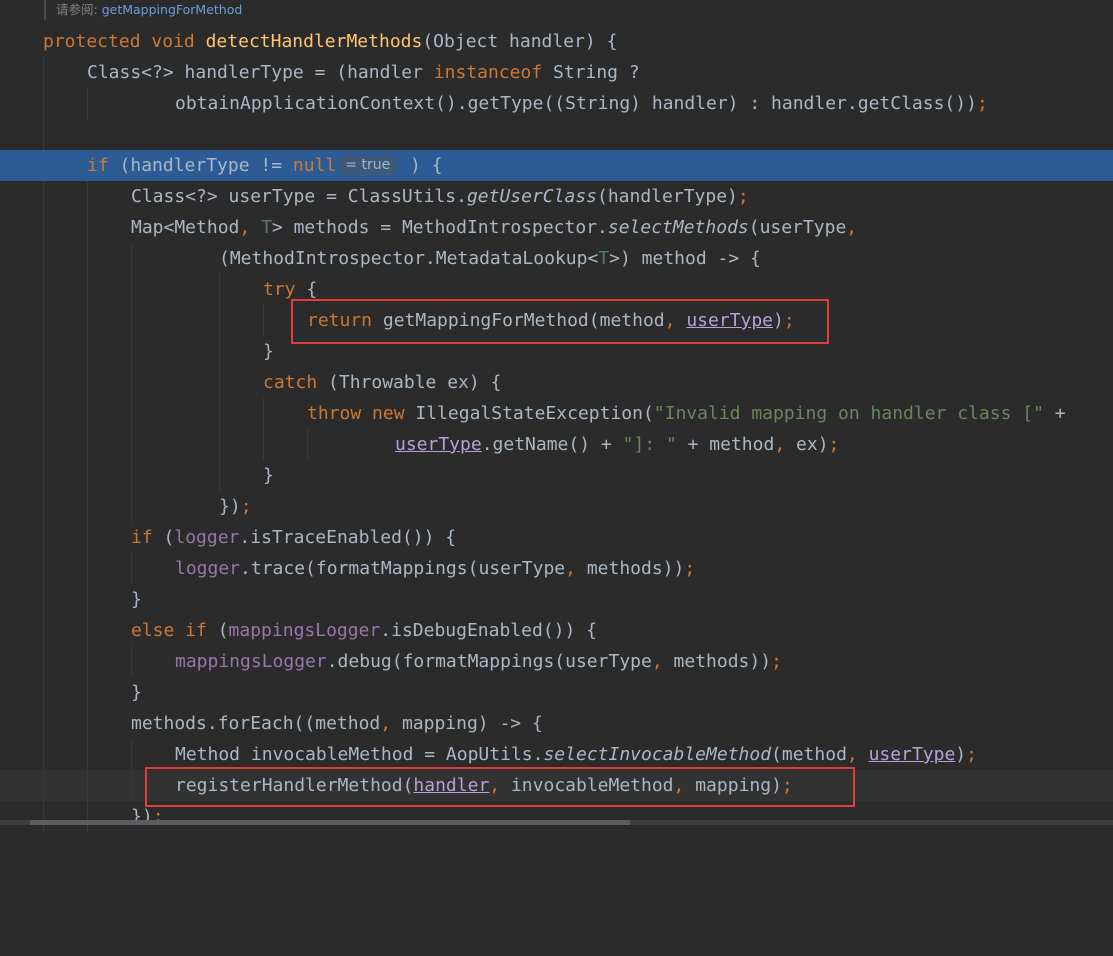 The image size is (1113, 956). I want to click on doc-hint-label: 请参阅:, so click(77, 9).